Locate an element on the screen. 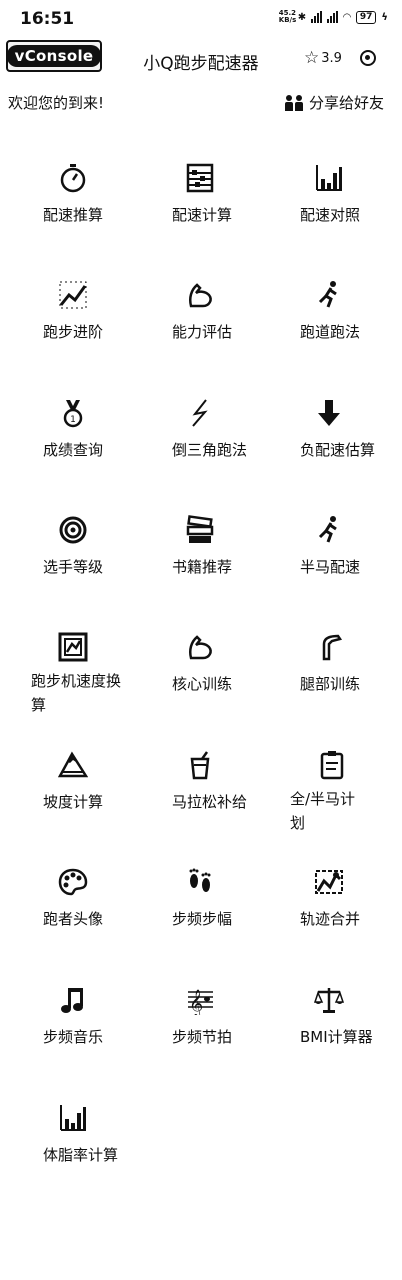 The image size is (402, 1280). charging-icon: ϟ is located at coordinates (384, 17).